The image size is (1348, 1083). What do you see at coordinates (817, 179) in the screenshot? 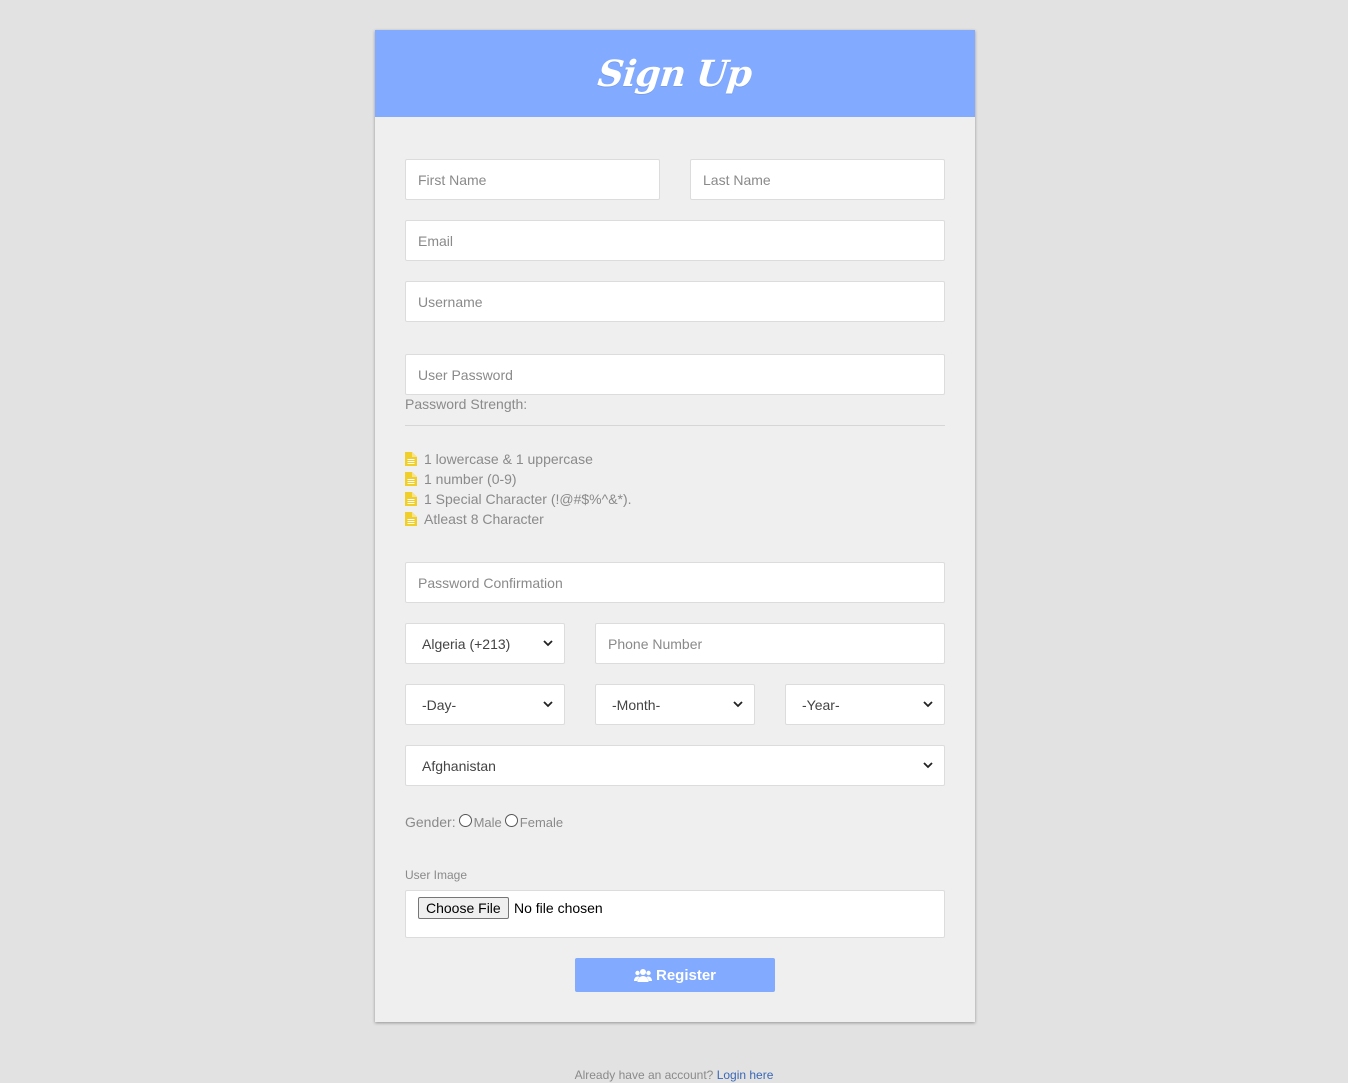
I see `last-name-input` at bounding box center [817, 179].